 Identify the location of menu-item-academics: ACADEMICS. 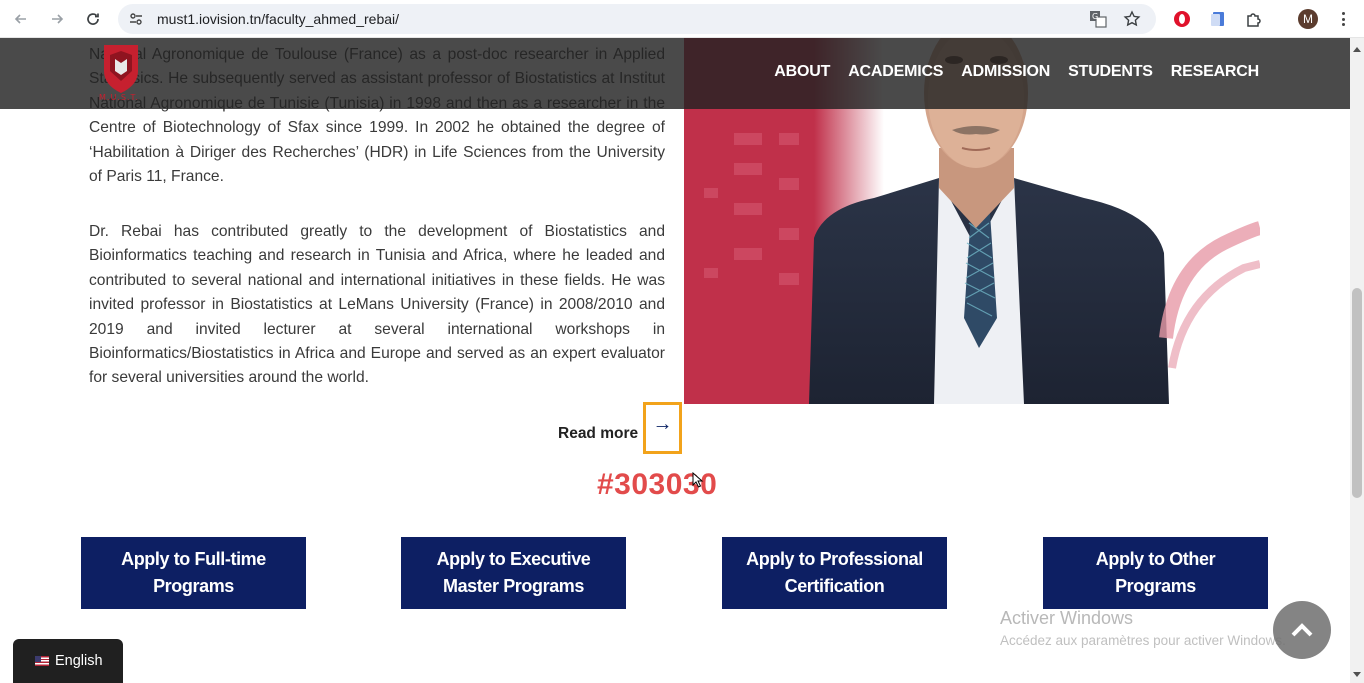
(895, 72).